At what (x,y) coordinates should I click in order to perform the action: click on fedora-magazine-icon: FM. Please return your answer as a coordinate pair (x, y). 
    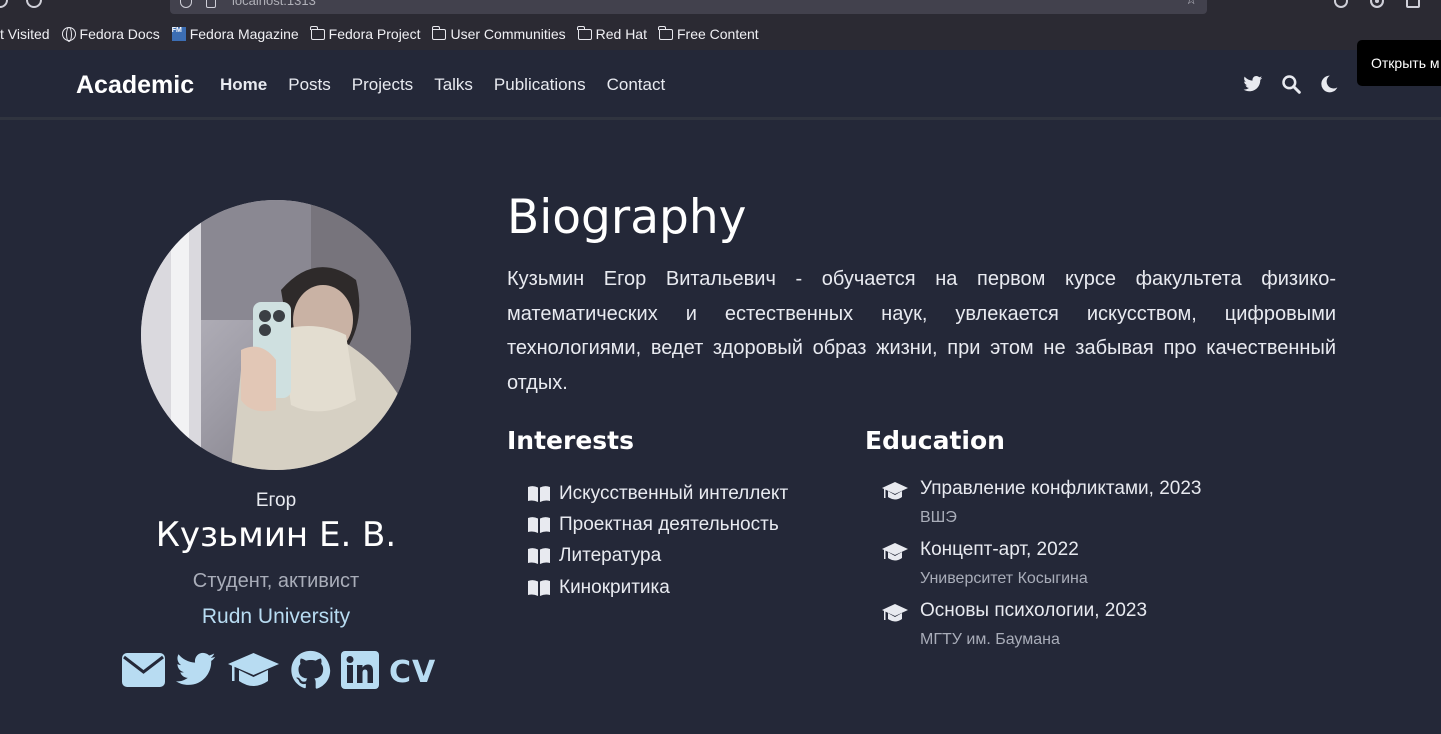
    Looking at the image, I should click on (178, 34).